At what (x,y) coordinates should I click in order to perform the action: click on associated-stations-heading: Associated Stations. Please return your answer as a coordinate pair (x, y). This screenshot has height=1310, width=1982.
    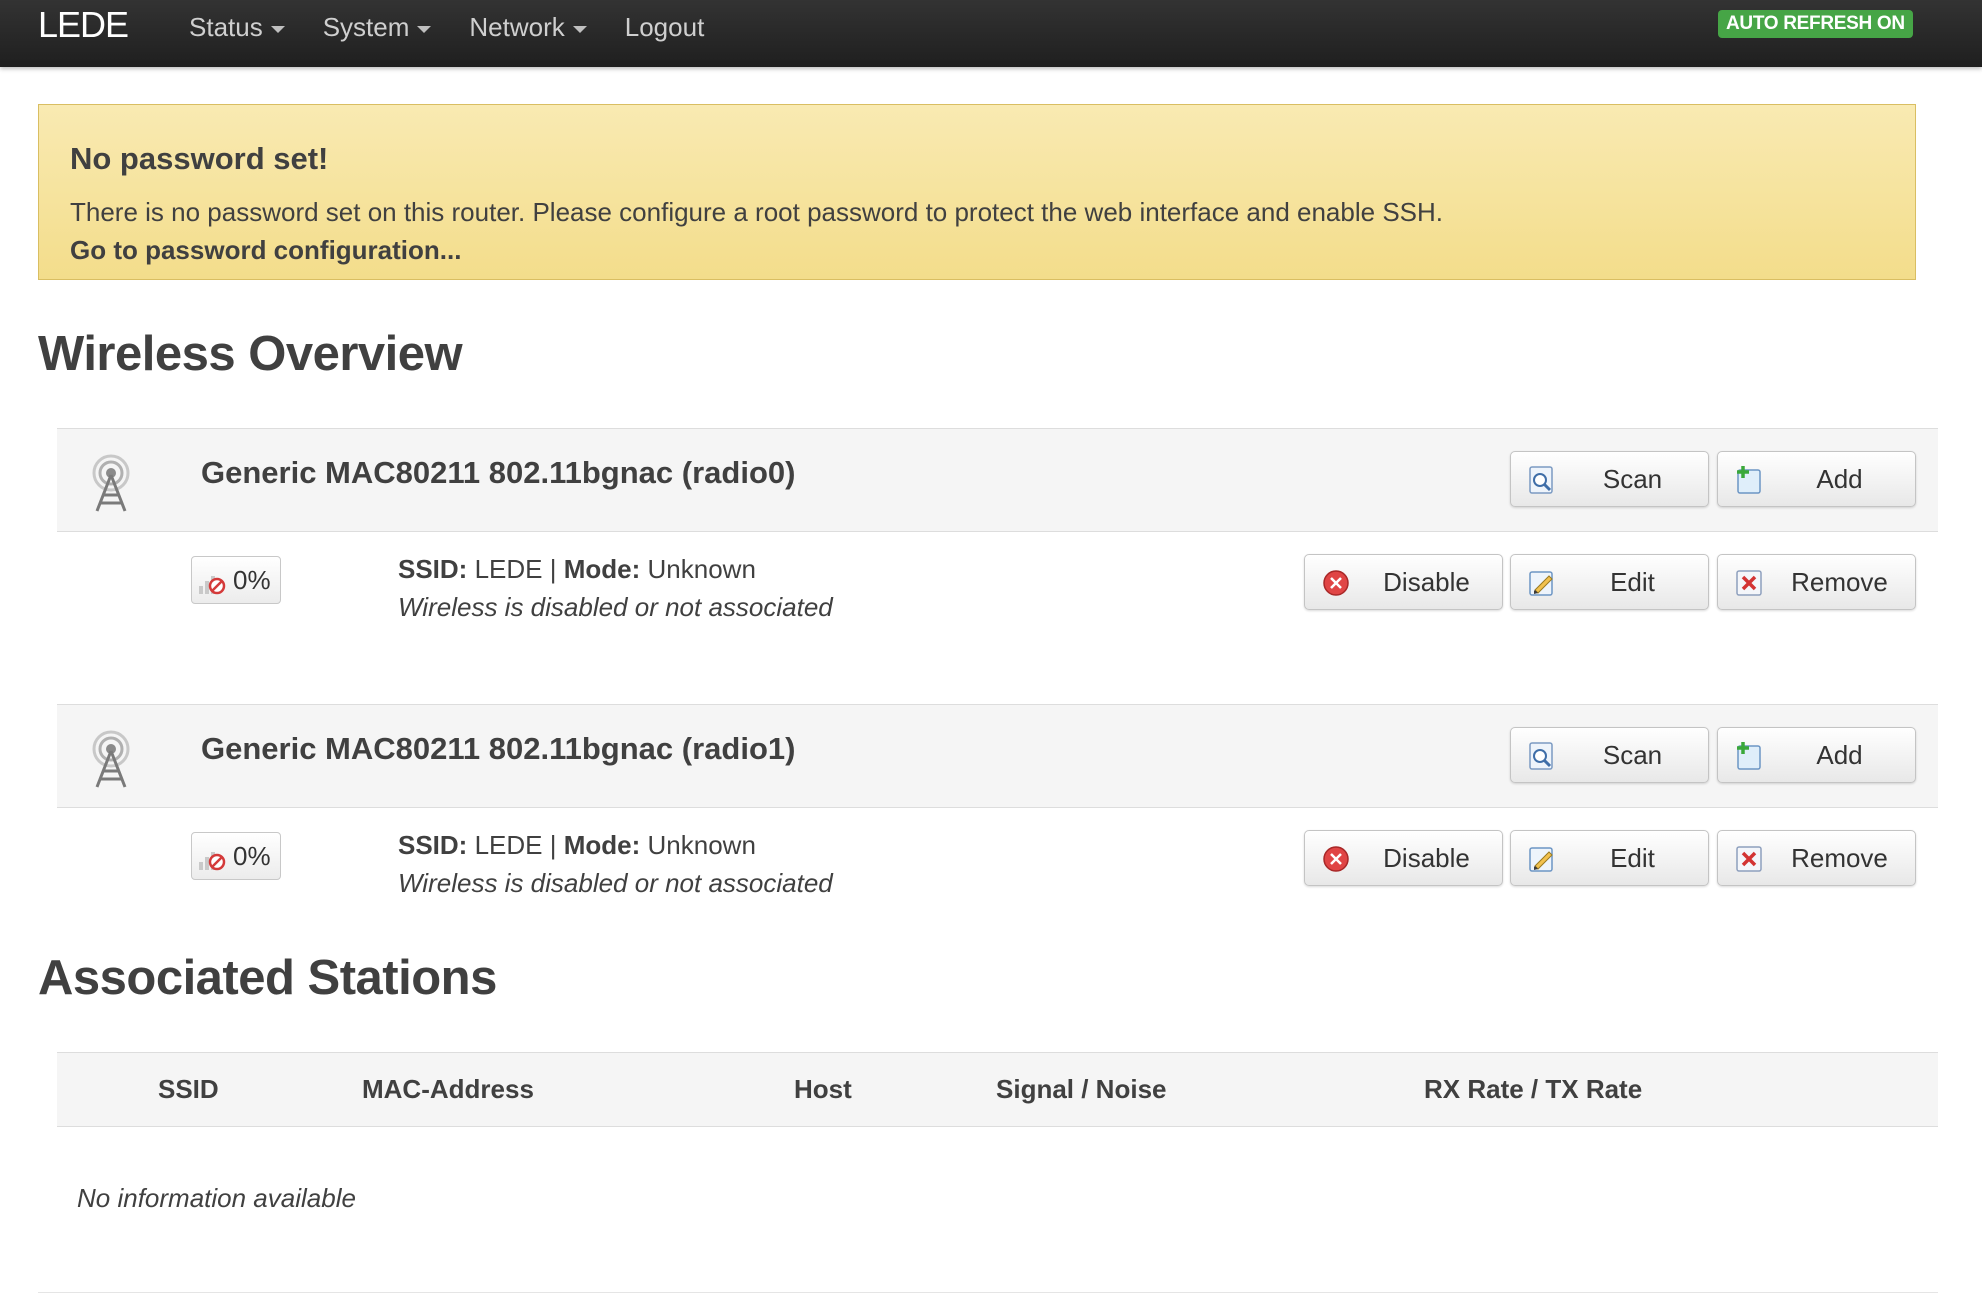
    Looking at the image, I should click on (267, 978).